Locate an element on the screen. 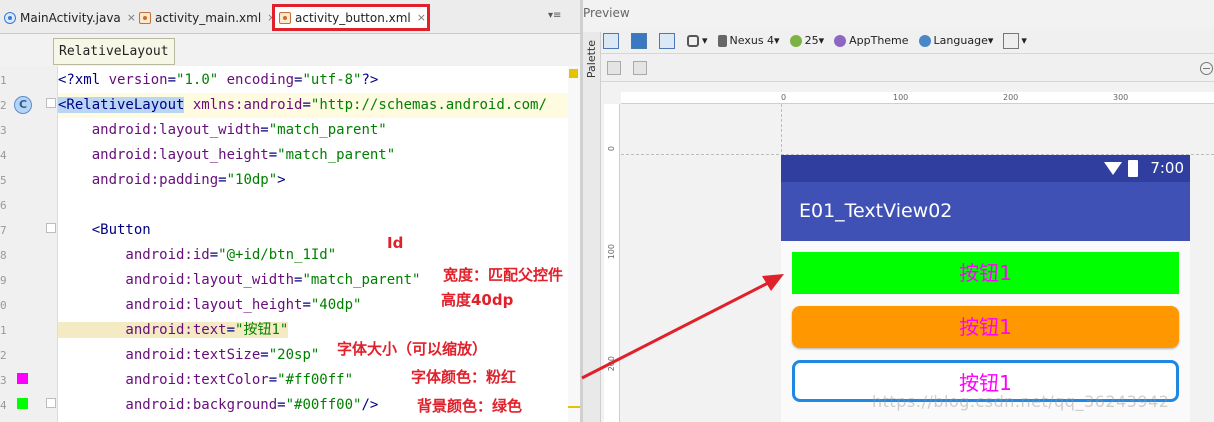 The height and width of the screenshot is (422, 1214). annotation-arrow is located at coordinates (682, 327).